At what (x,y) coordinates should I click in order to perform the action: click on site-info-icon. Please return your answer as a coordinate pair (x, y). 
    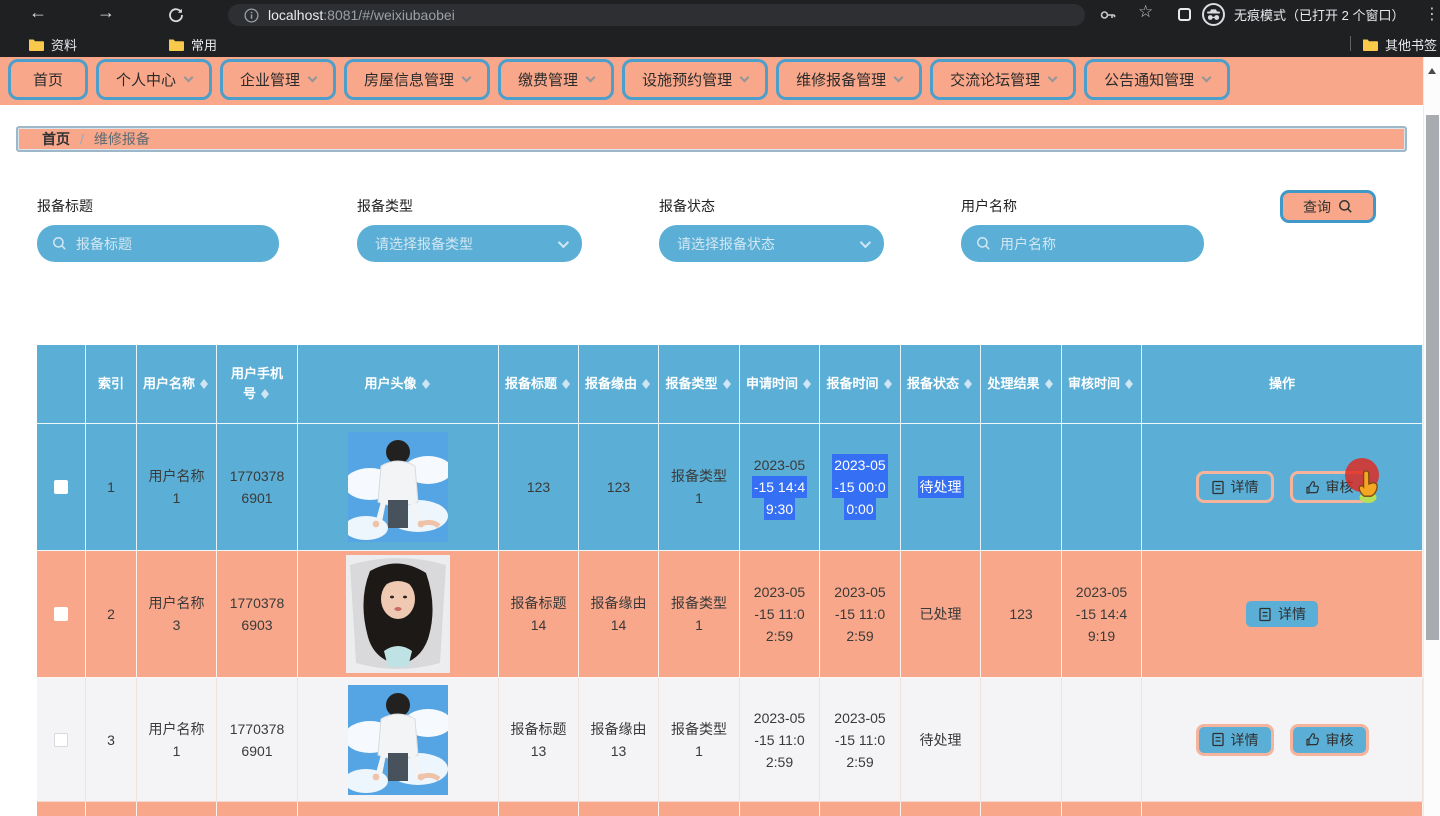
    Looking at the image, I should click on (251, 15).